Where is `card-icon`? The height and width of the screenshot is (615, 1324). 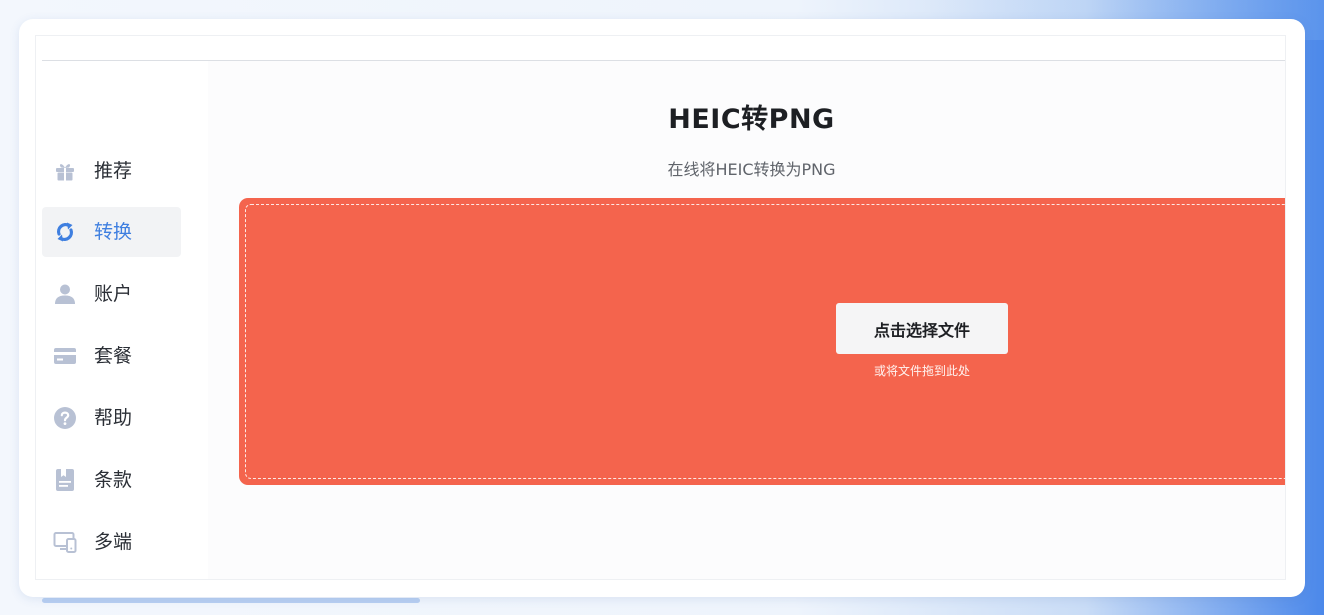 card-icon is located at coordinates (65, 356).